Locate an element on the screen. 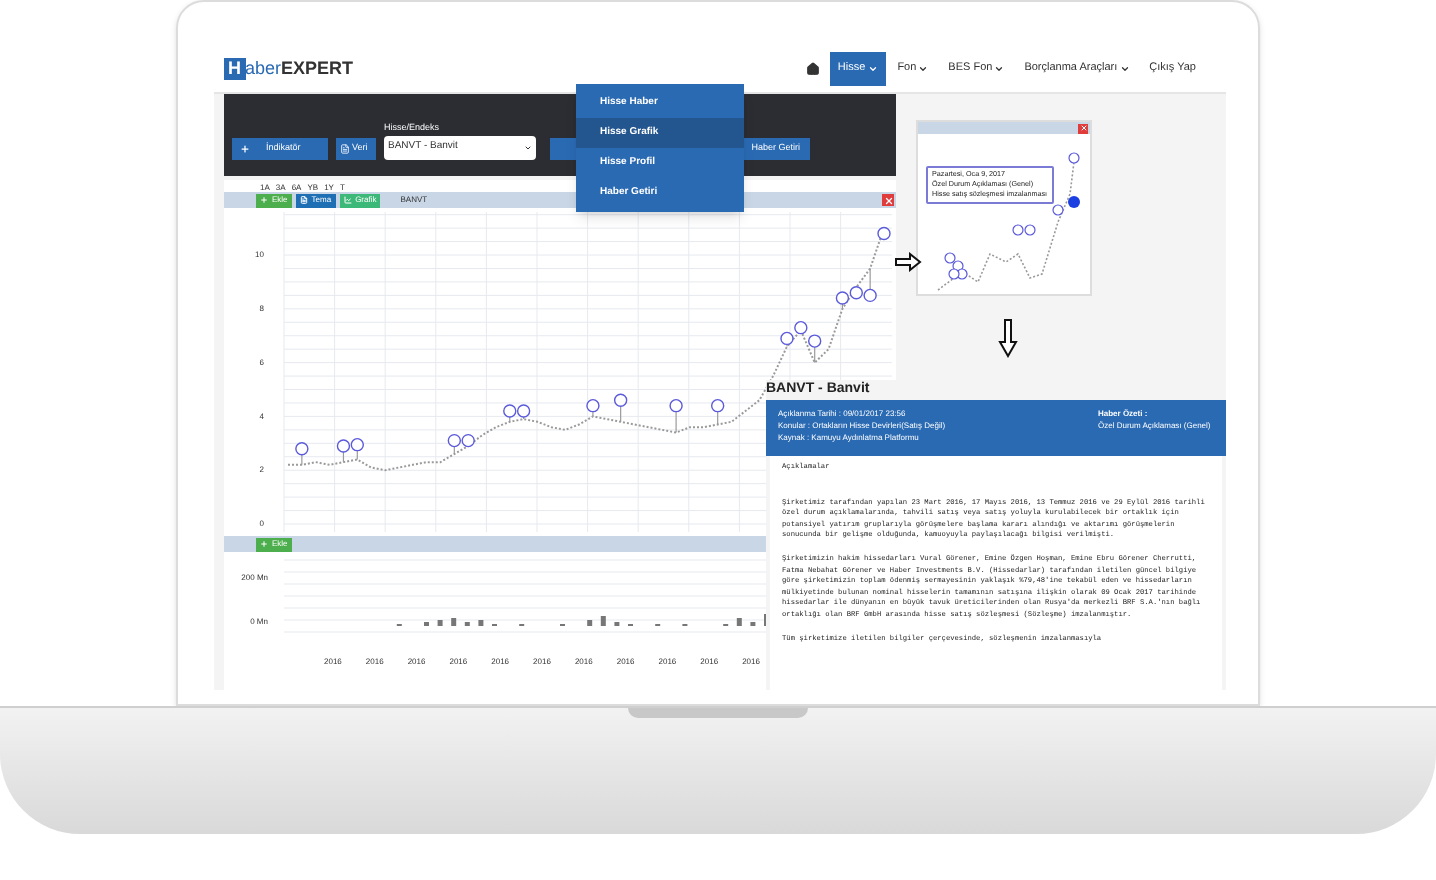  close-icon is located at coordinates (888, 200).